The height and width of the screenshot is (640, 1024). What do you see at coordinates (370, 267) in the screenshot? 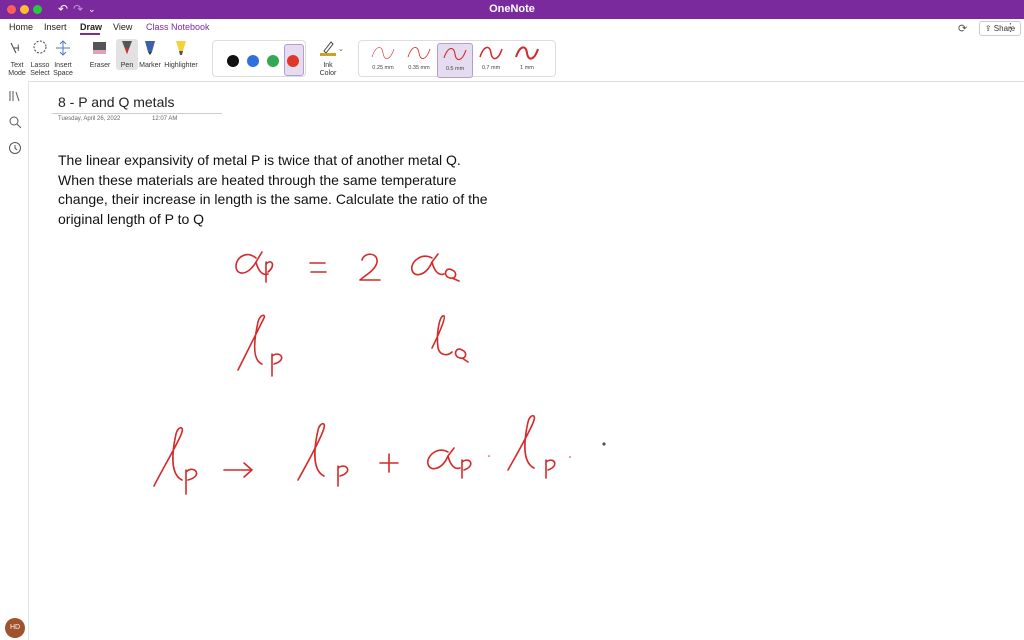
I see `ink-two` at bounding box center [370, 267].